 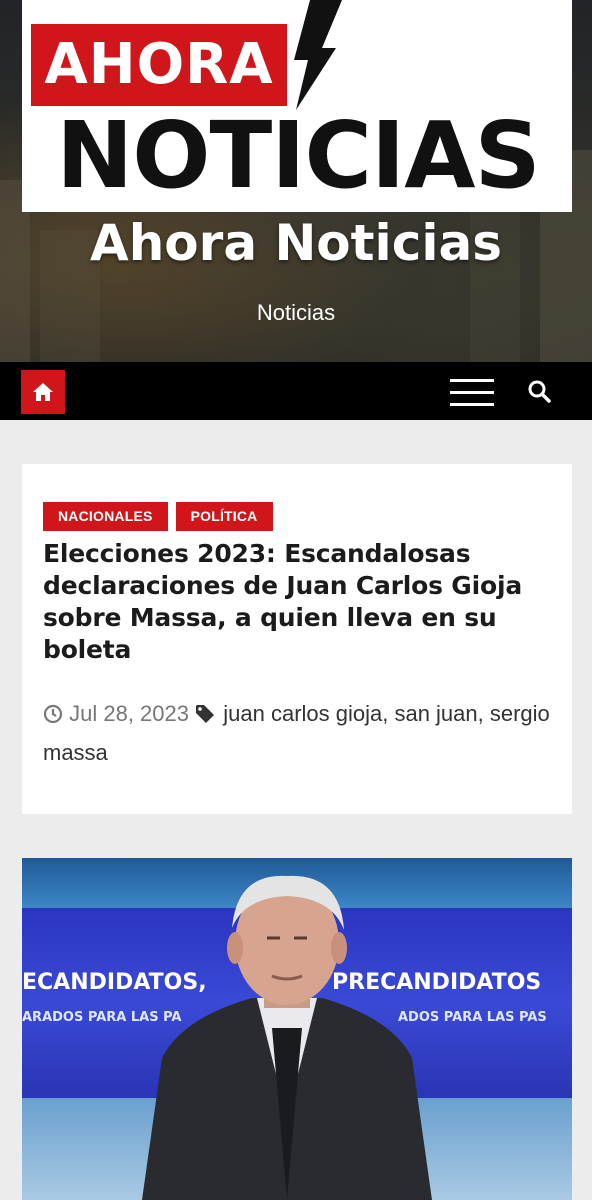 What do you see at coordinates (296, 312) in the screenshot?
I see `site-description: Noticias` at bounding box center [296, 312].